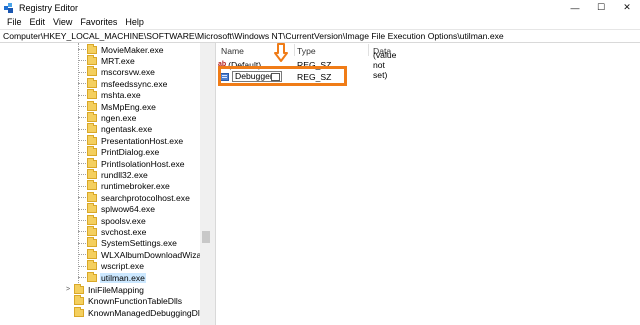 Image resolution: width=640 pixels, height=325 pixels. Describe the element at coordinates (134, 83) in the screenshot. I see `tree-item-label: msfeedssync.exe` at that location.